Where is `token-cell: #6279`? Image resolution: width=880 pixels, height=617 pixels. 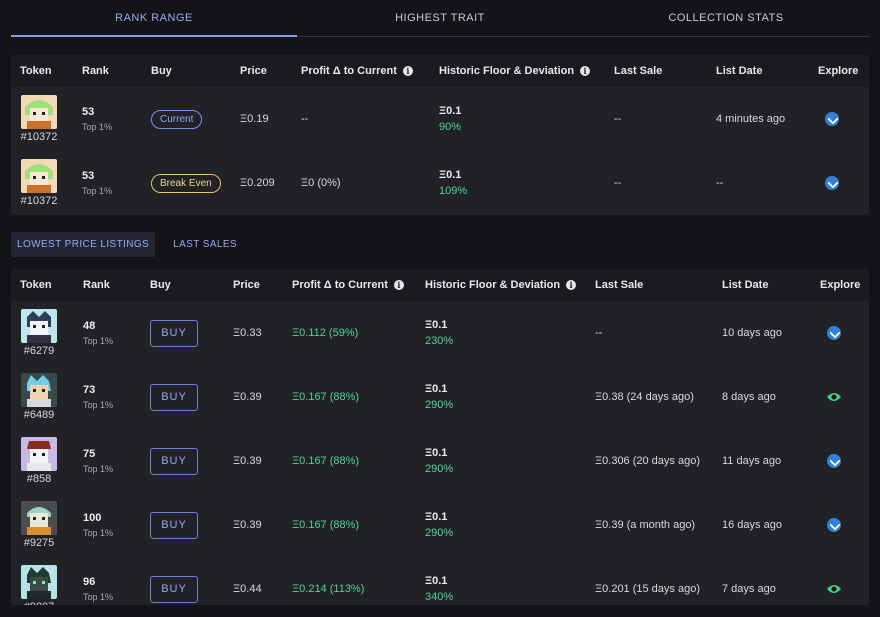 token-cell: #6279 is located at coordinates (39, 333).